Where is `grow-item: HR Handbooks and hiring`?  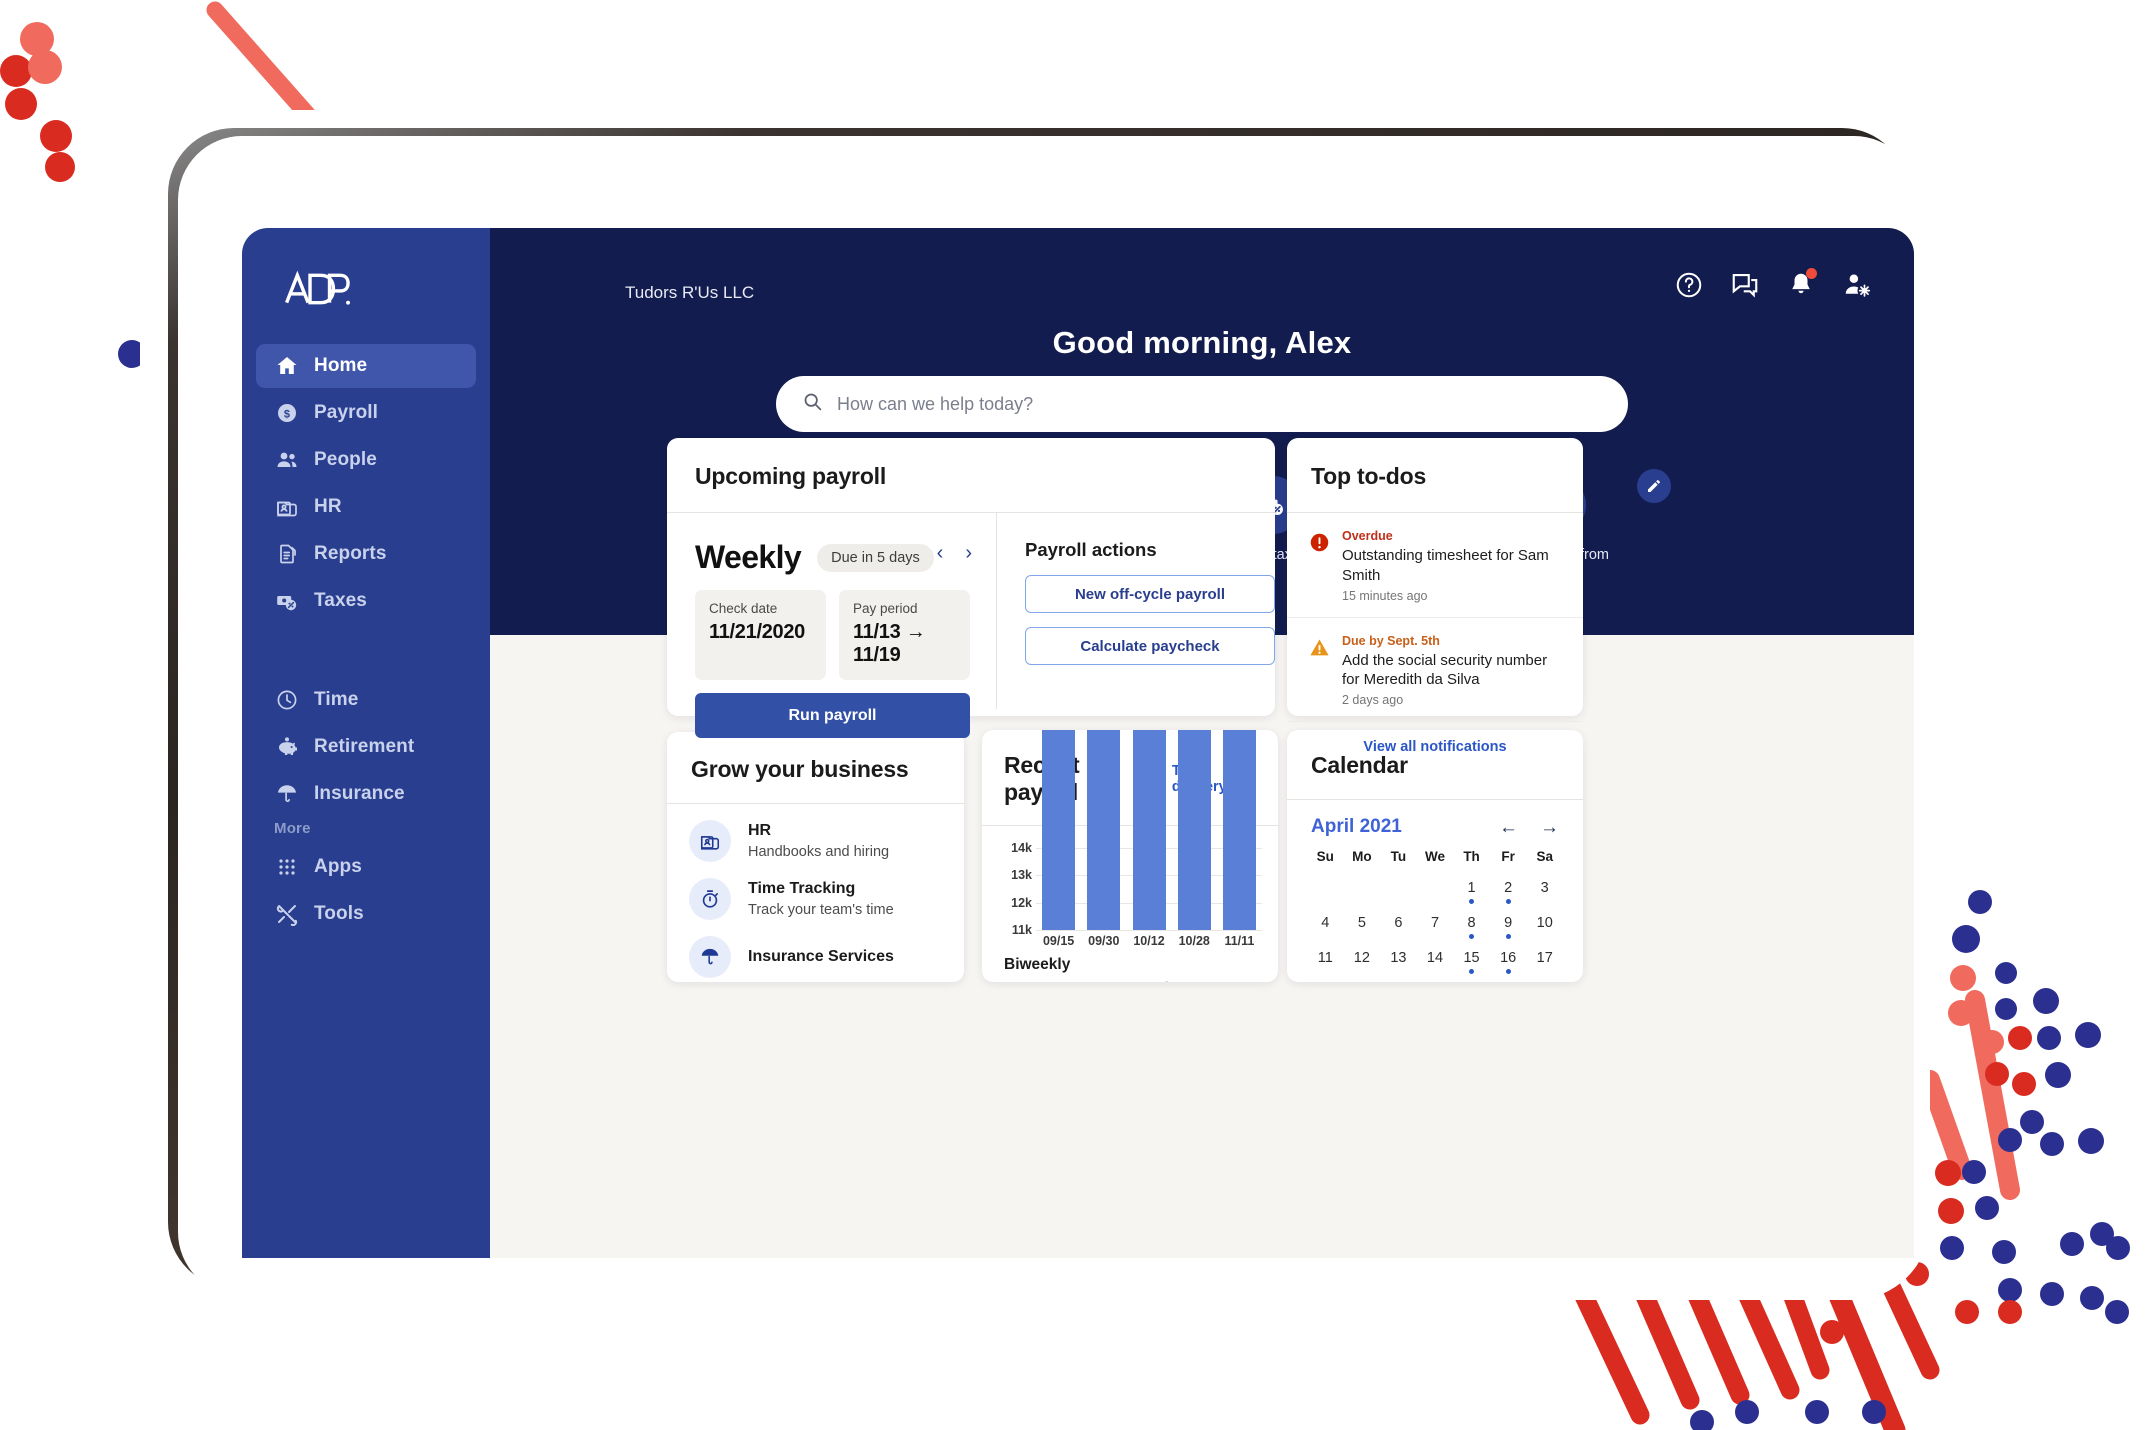 grow-item: HR Handbooks and hiring is located at coordinates (815, 833).